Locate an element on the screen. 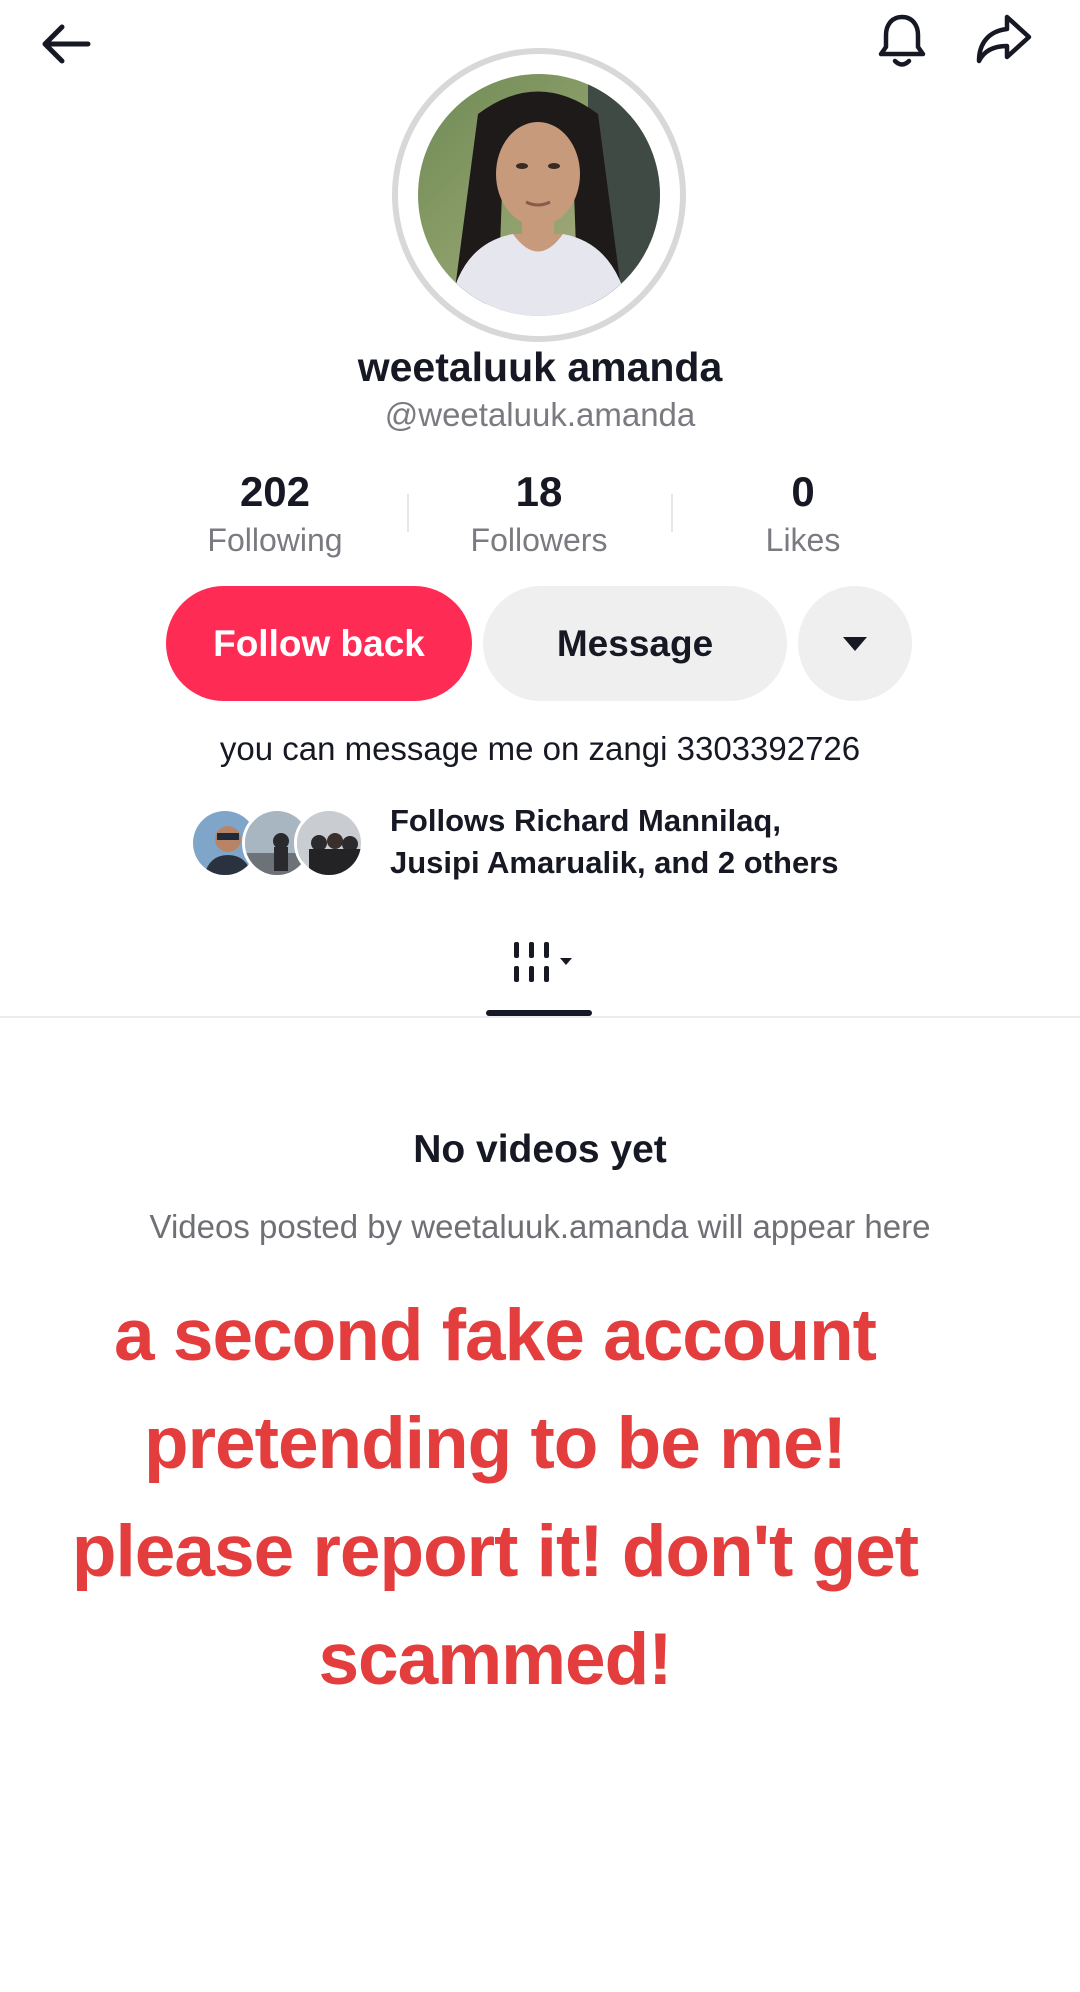 This screenshot has height=1992, width=1080. caret-down-icon is located at coordinates (855, 643).